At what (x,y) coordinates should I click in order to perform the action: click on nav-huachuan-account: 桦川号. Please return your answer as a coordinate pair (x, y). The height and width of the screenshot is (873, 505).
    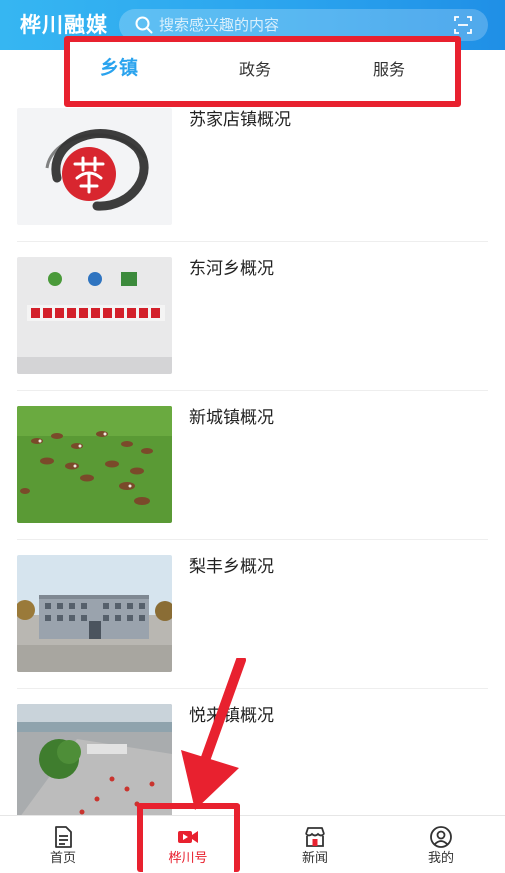
    Looking at the image, I should click on (188, 844).